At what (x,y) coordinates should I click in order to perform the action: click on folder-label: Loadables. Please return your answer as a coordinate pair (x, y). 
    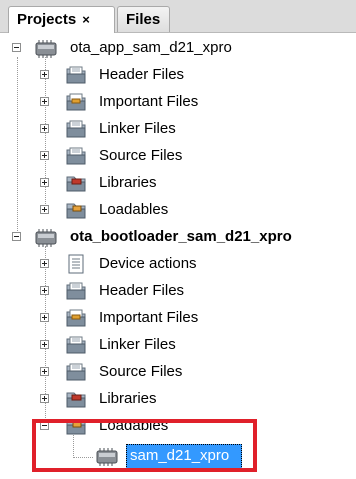
    Looking at the image, I should click on (134, 209).